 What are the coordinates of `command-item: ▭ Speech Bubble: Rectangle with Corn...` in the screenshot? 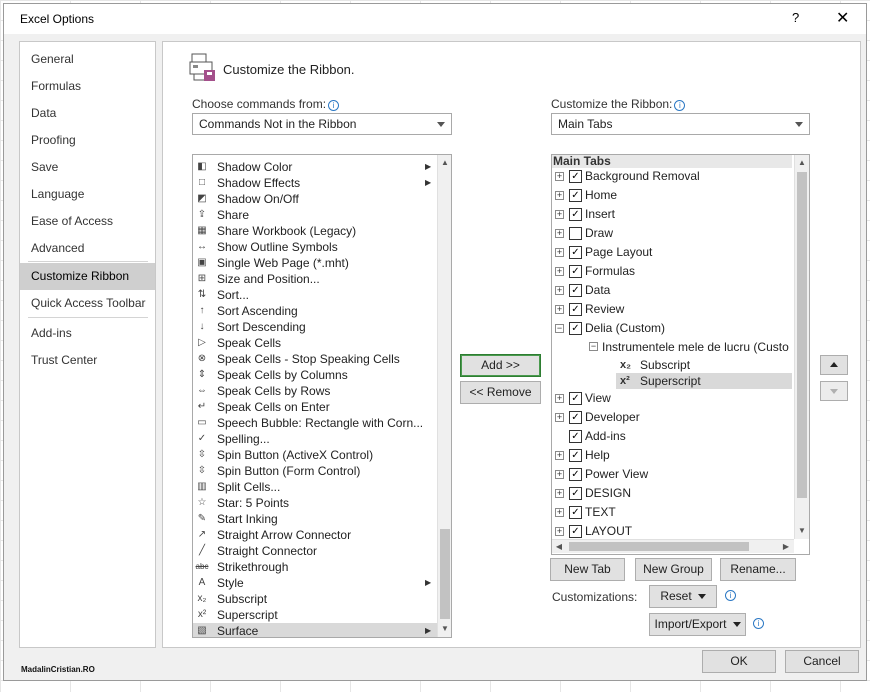 It's located at (315, 423).